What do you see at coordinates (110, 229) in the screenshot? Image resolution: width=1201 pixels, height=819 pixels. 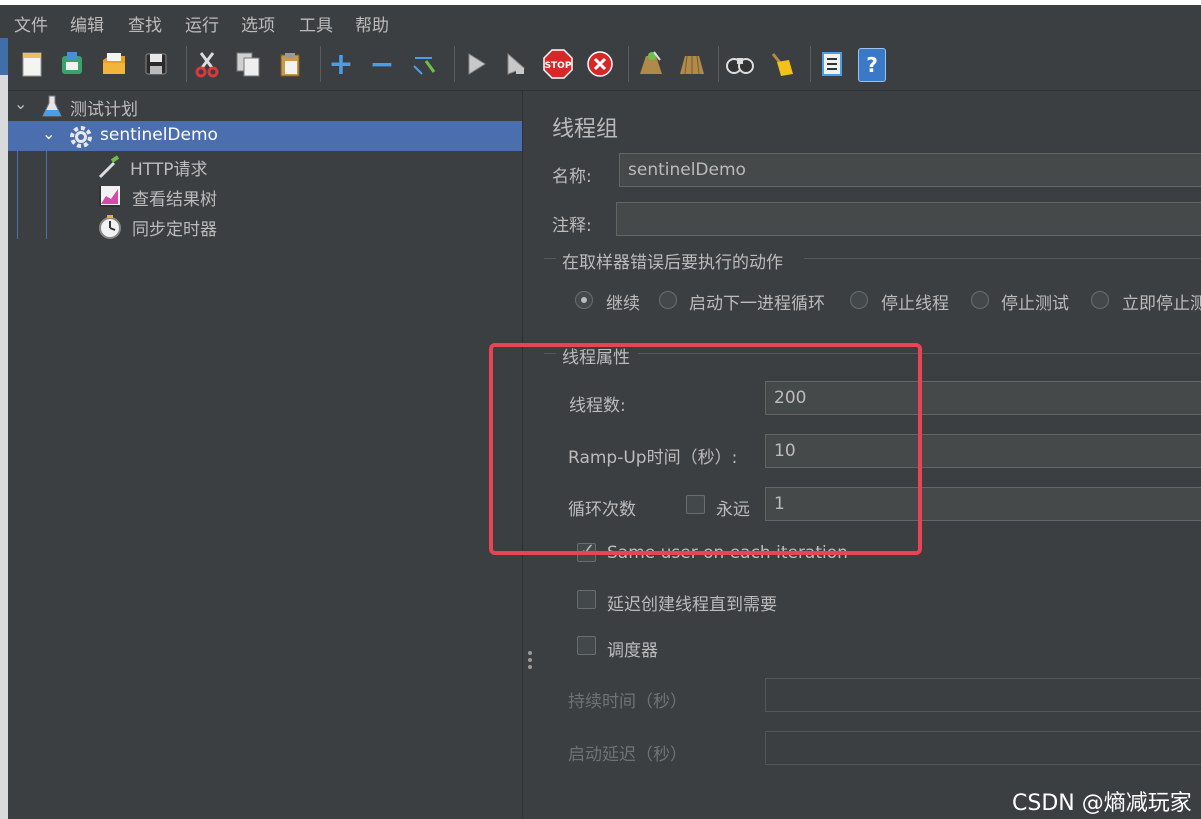 I see `timer-icon` at bounding box center [110, 229].